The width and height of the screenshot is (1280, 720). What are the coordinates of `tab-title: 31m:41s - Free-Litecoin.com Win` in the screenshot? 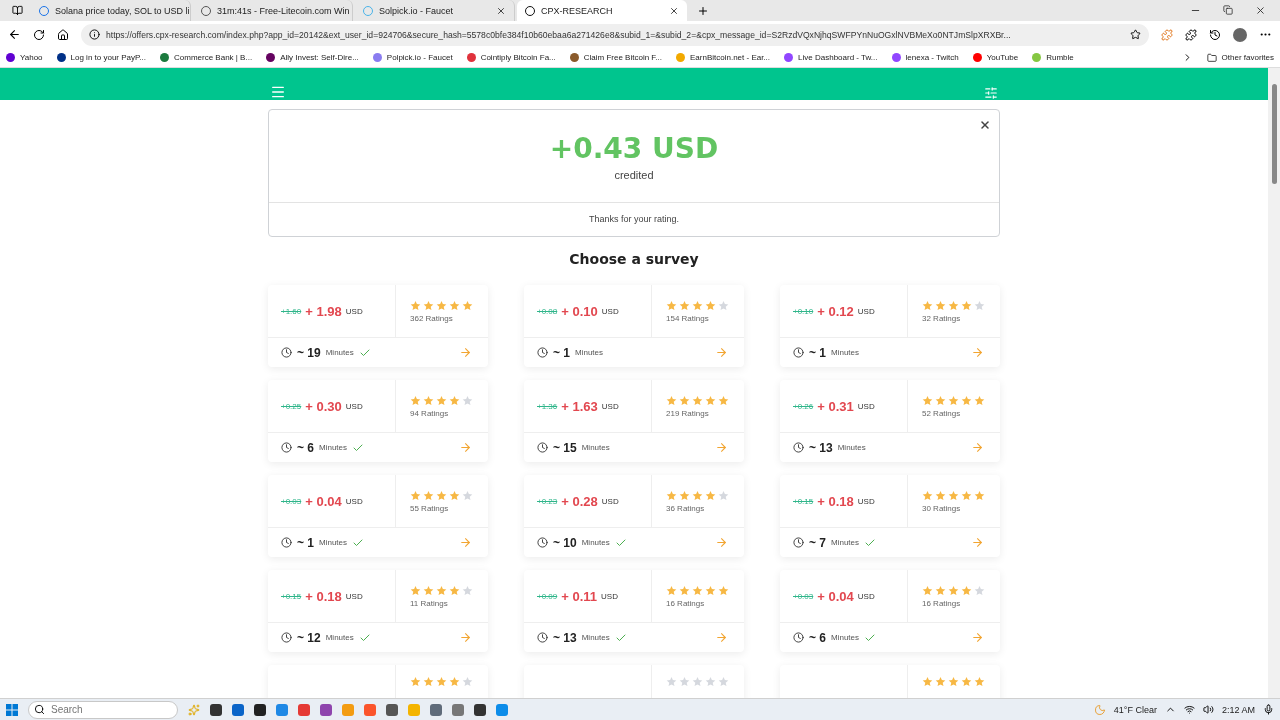 It's located at (283, 10).